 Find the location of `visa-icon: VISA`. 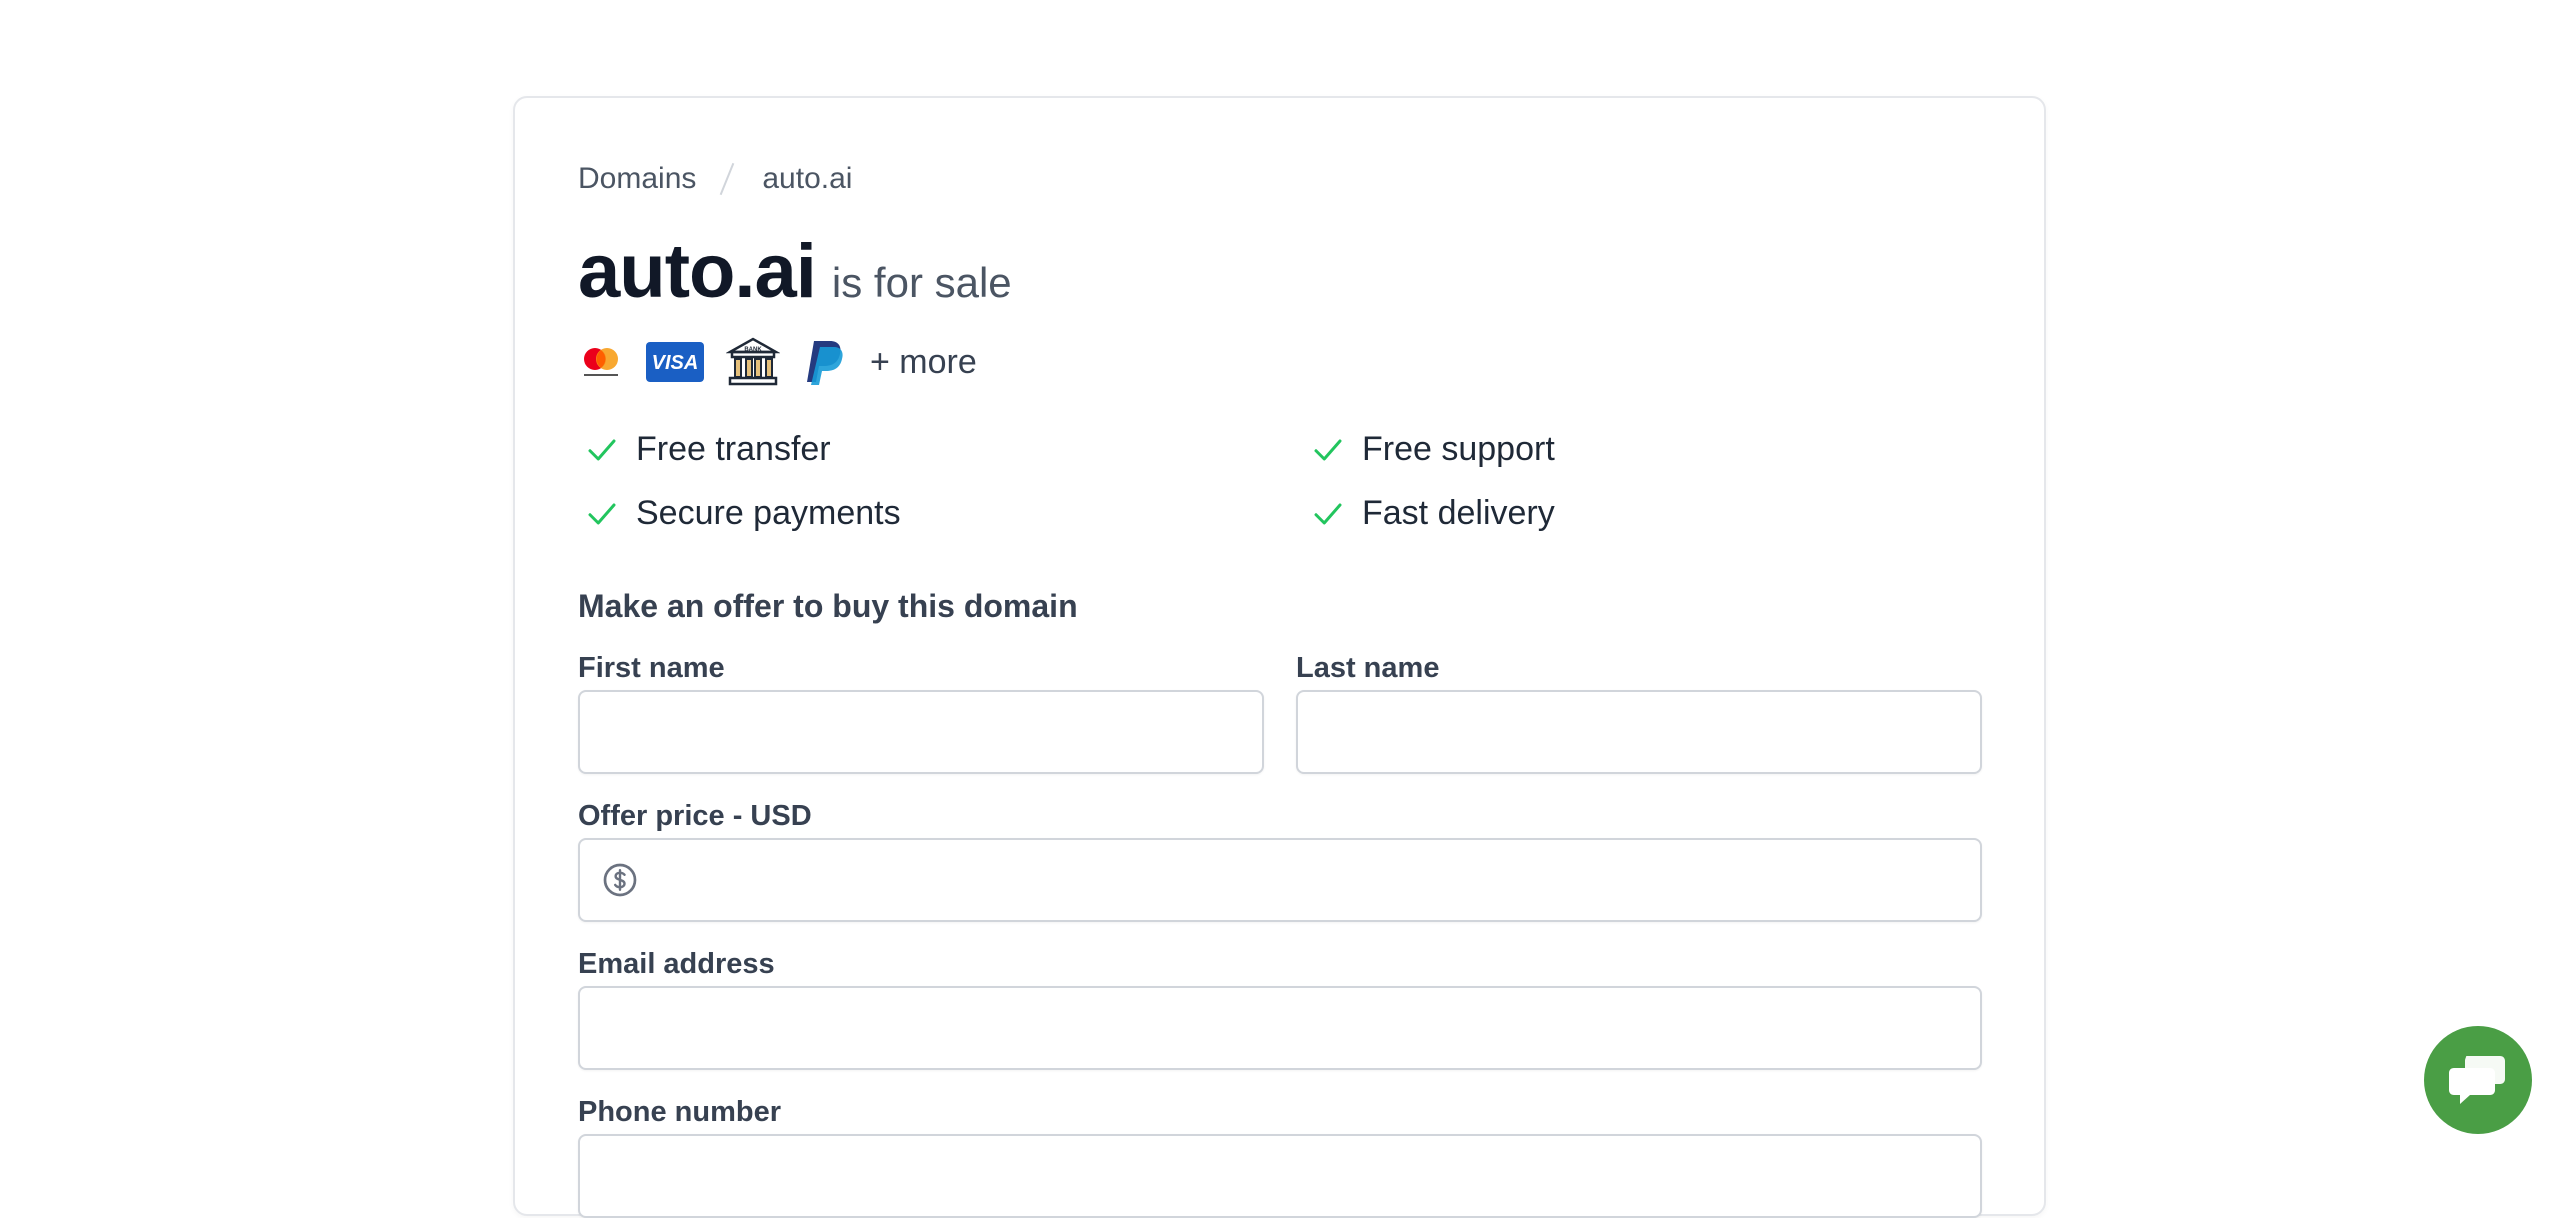

visa-icon: VISA is located at coordinates (675, 362).